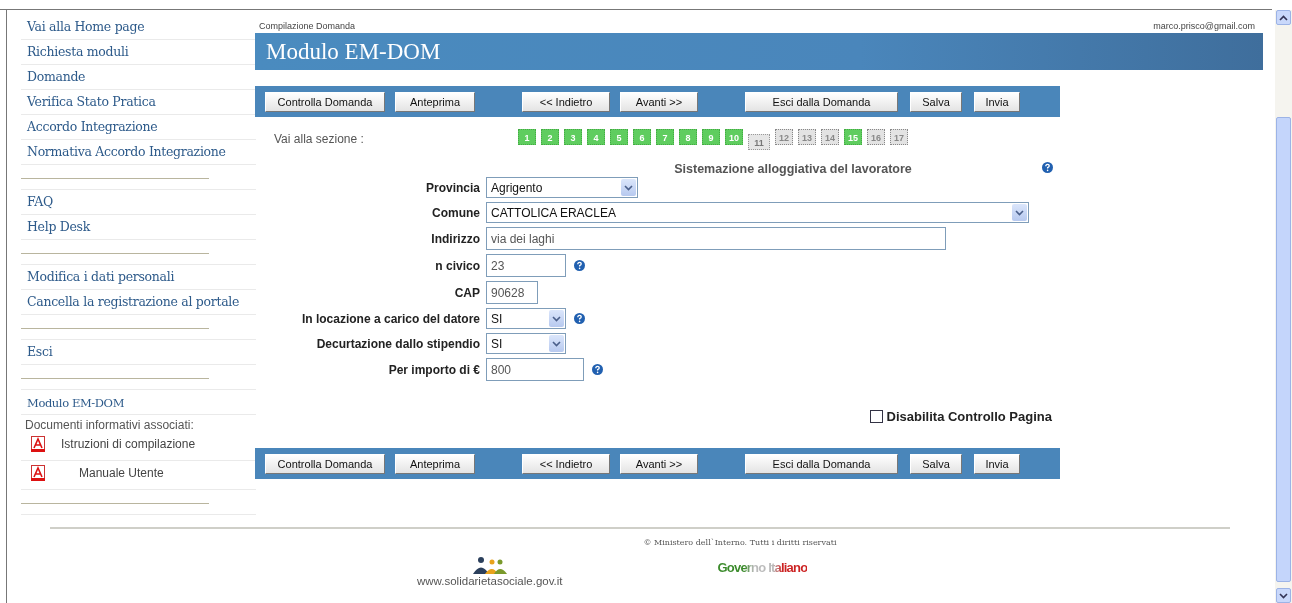 The width and height of the screenshot is (1292, 603). What do you see at coordinates (128, 444) in the screenshot?
I see `document-link: Istruzioni di compilazione` at bounding box center [128, 444].